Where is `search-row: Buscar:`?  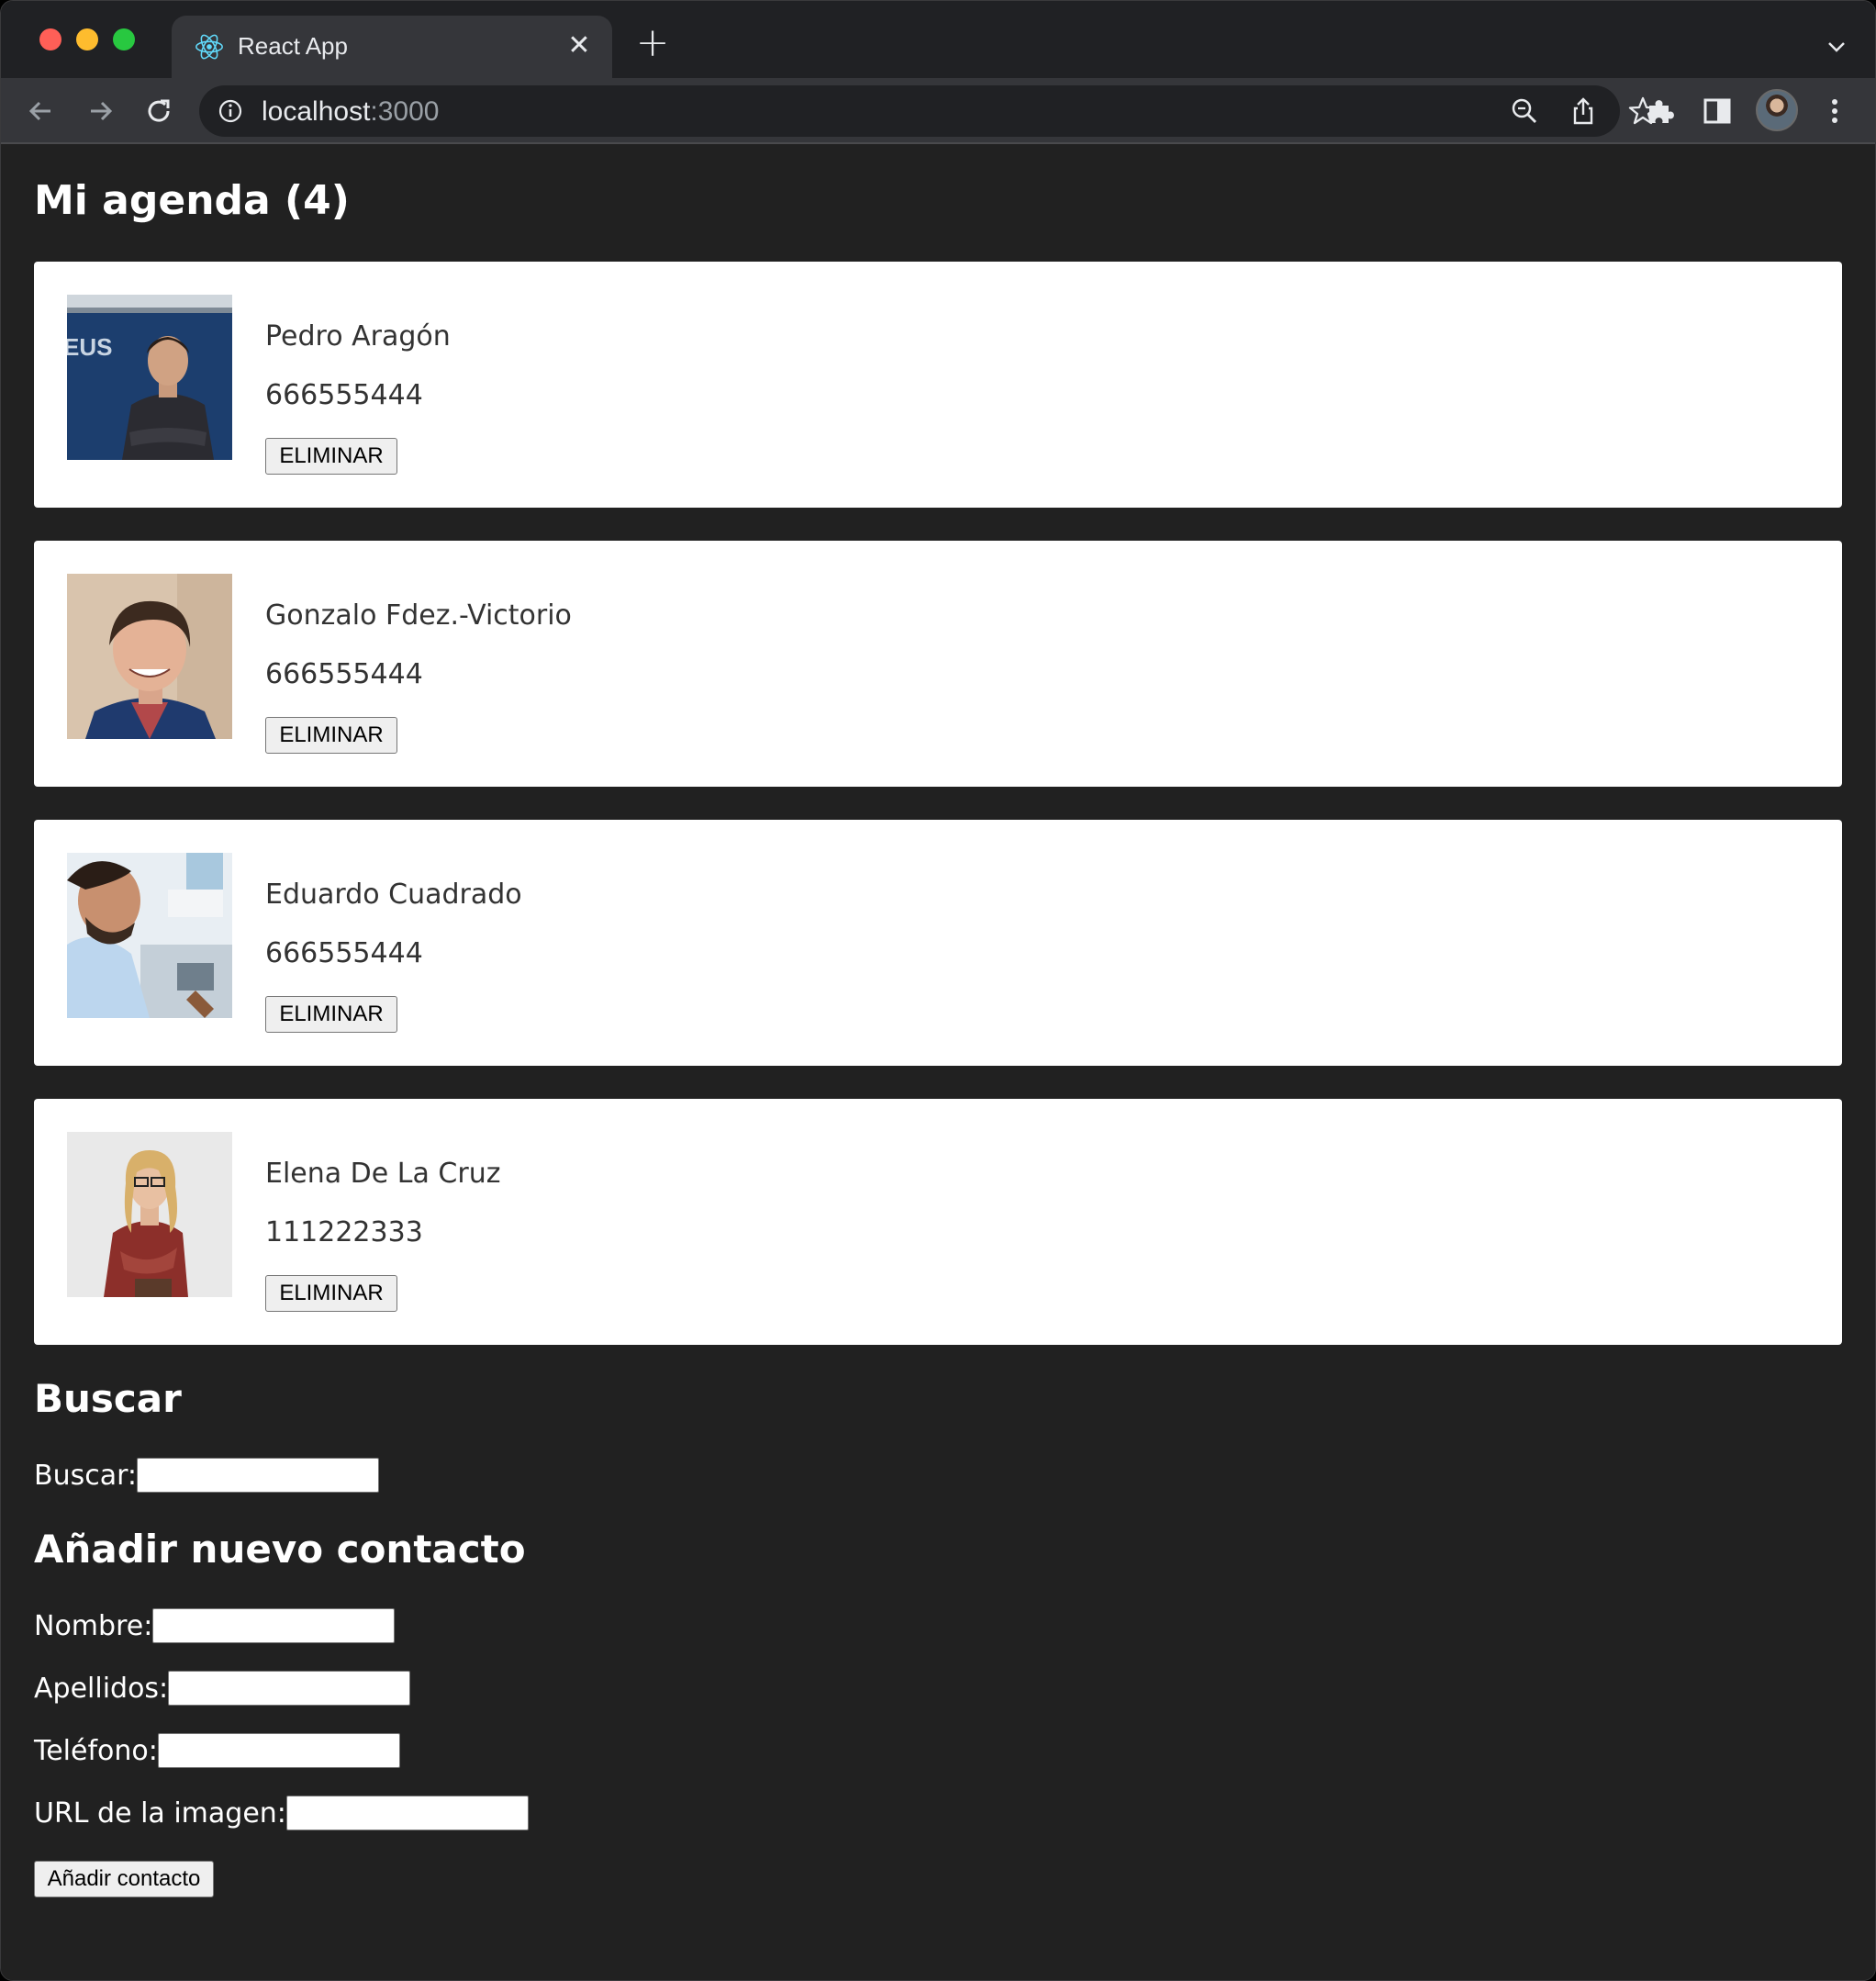 search-row: Buscar: is located at coordinates (207, 1475).